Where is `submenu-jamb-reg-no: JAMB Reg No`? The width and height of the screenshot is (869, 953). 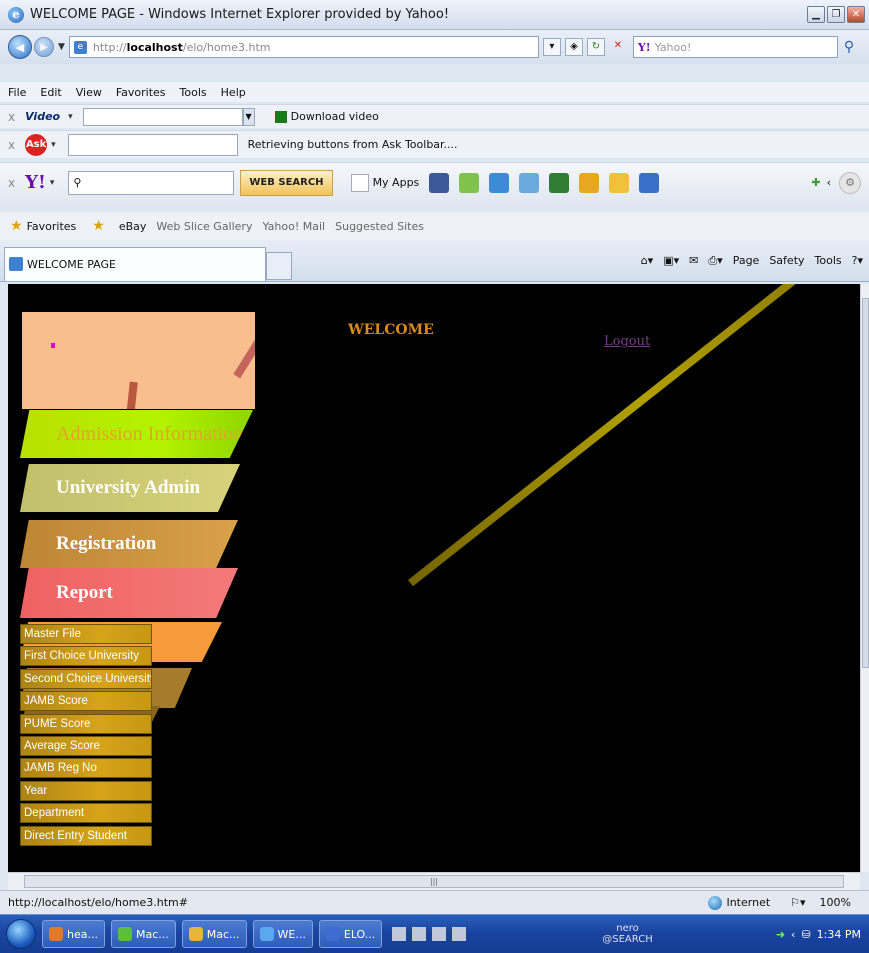
submenu-jamb-reg-no: JAMB Reg No is located at coordinates (86, 768).